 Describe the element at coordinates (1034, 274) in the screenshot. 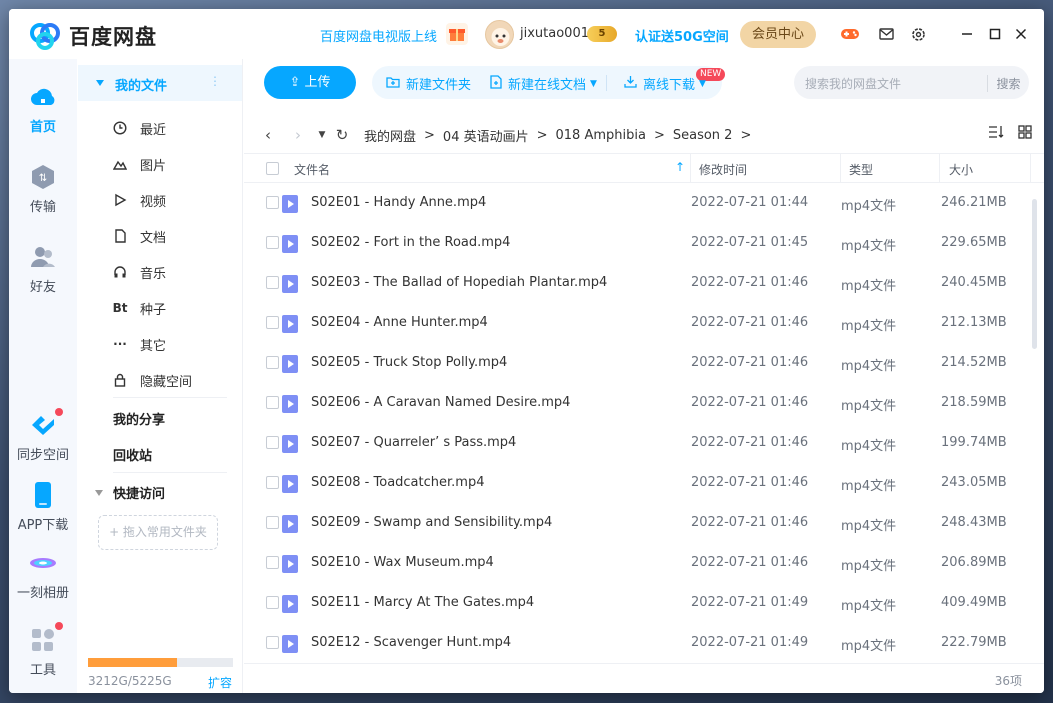

I see `scrollbar-thumb` at that location.